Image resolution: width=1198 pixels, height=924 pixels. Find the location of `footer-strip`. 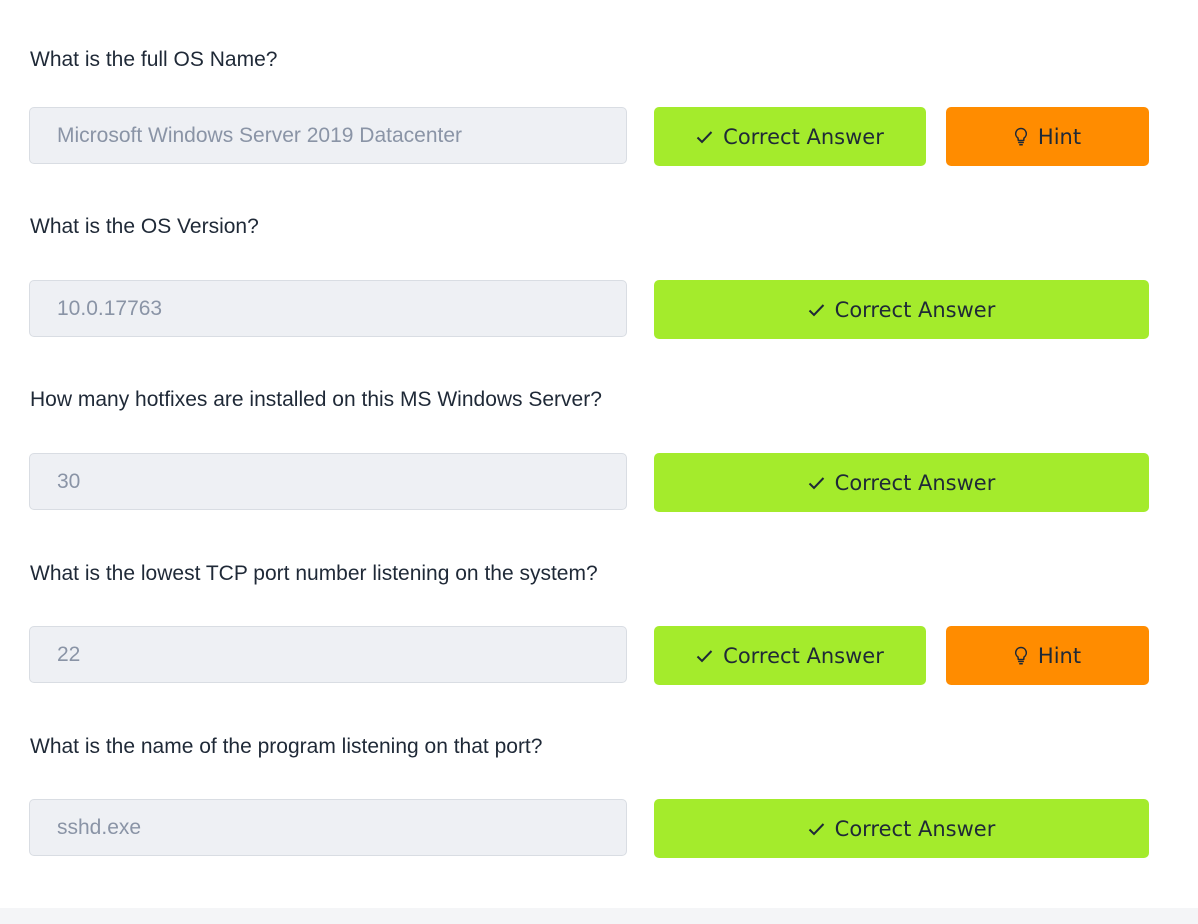

footer-strip is located at coordinates (599, 916).